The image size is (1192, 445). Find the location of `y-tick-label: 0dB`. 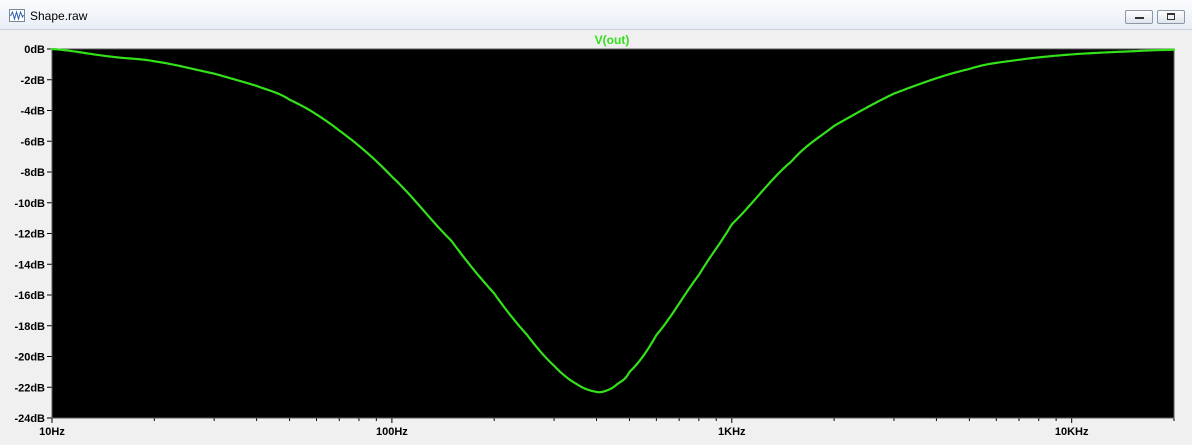

y-tick-label: 0dB is located at coordinates (34, 50).